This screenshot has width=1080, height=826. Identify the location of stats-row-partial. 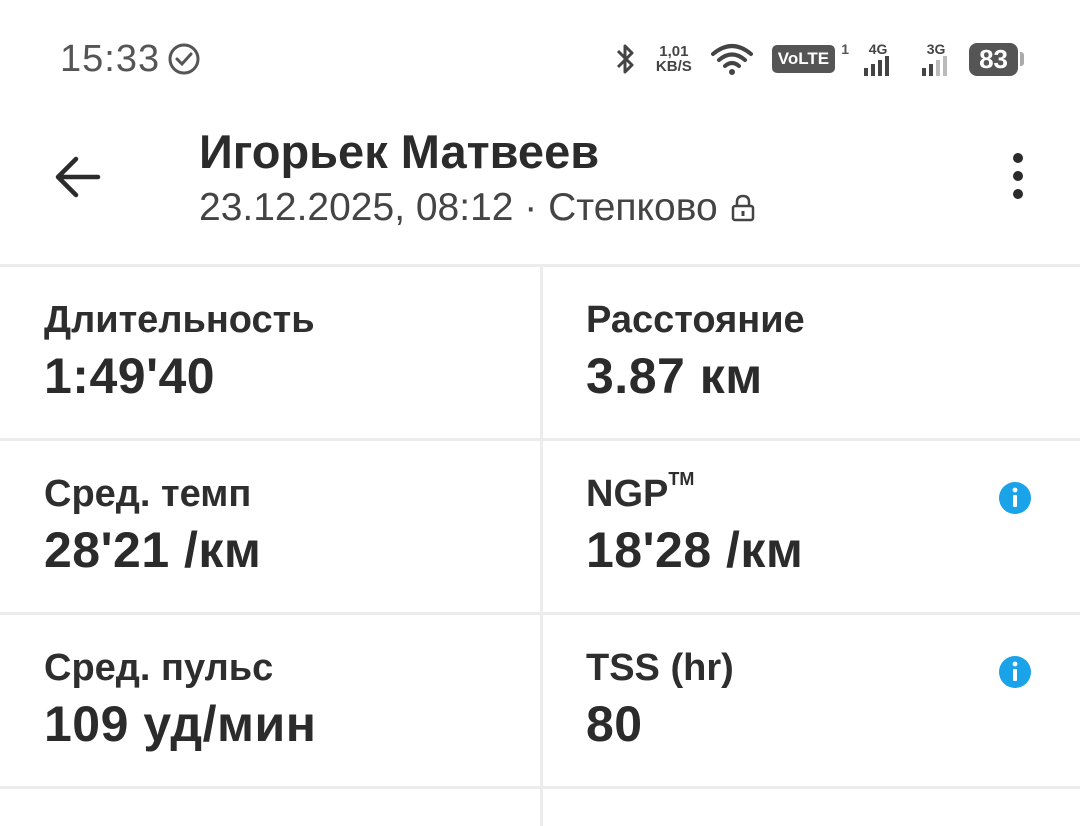
(540, 806).